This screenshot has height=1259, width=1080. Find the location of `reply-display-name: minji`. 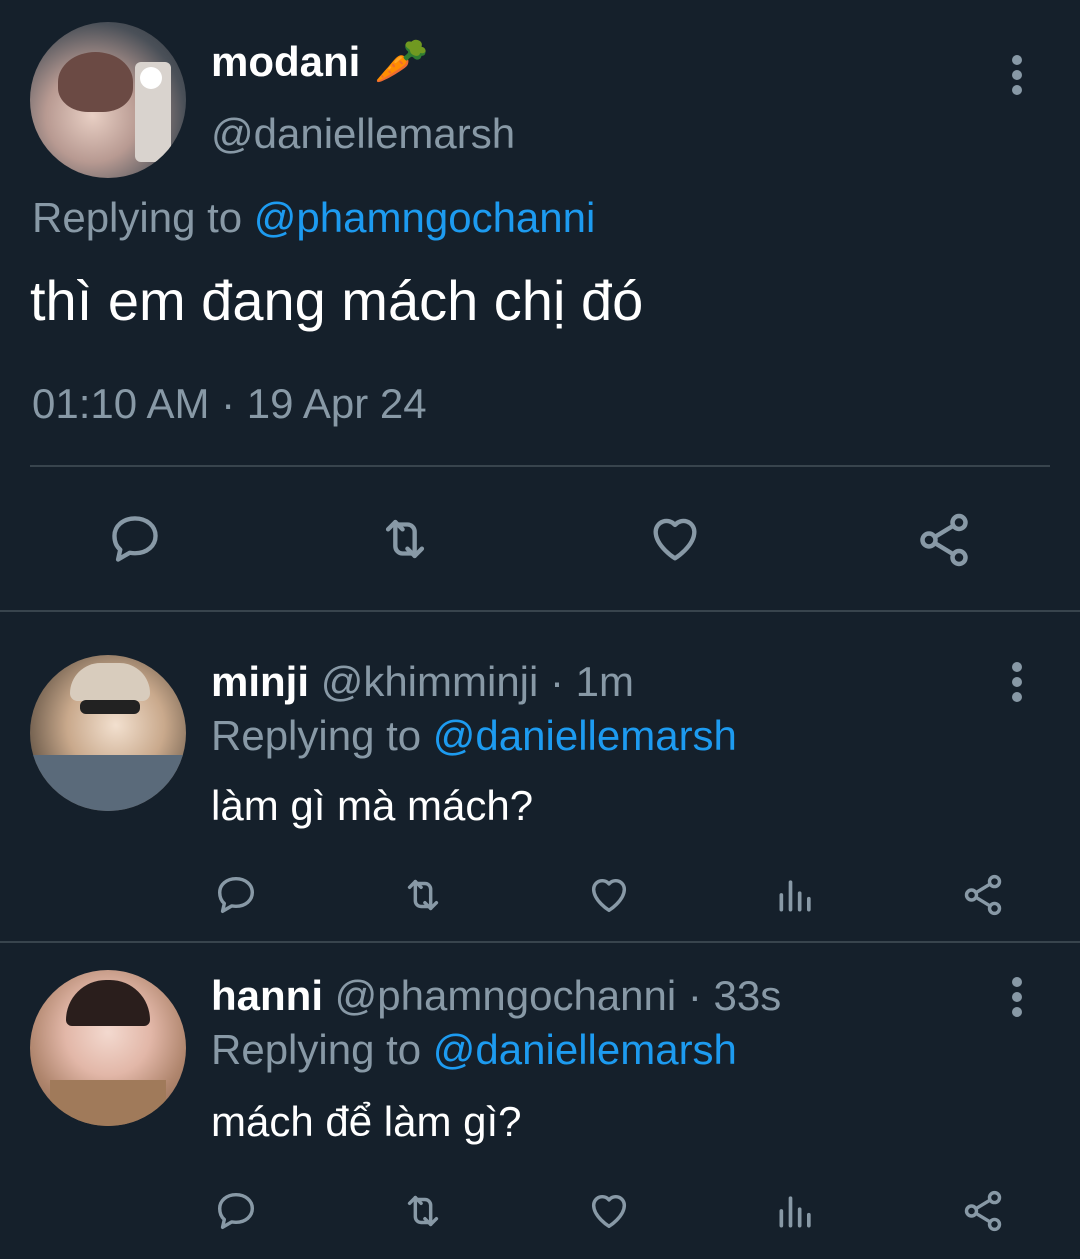

reply-display-name: minji is located at coordinates (260, 681).